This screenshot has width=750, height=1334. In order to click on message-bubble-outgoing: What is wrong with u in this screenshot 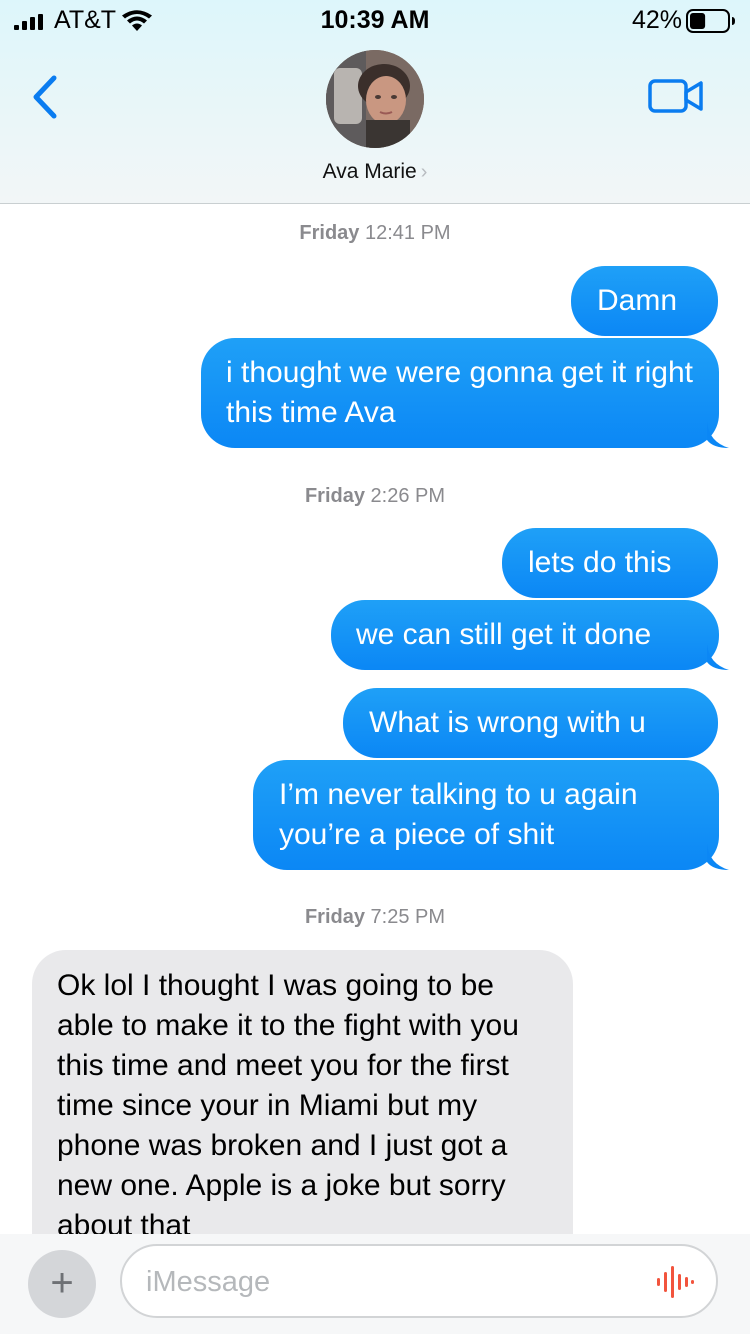, I will do `click(530, 723)`.